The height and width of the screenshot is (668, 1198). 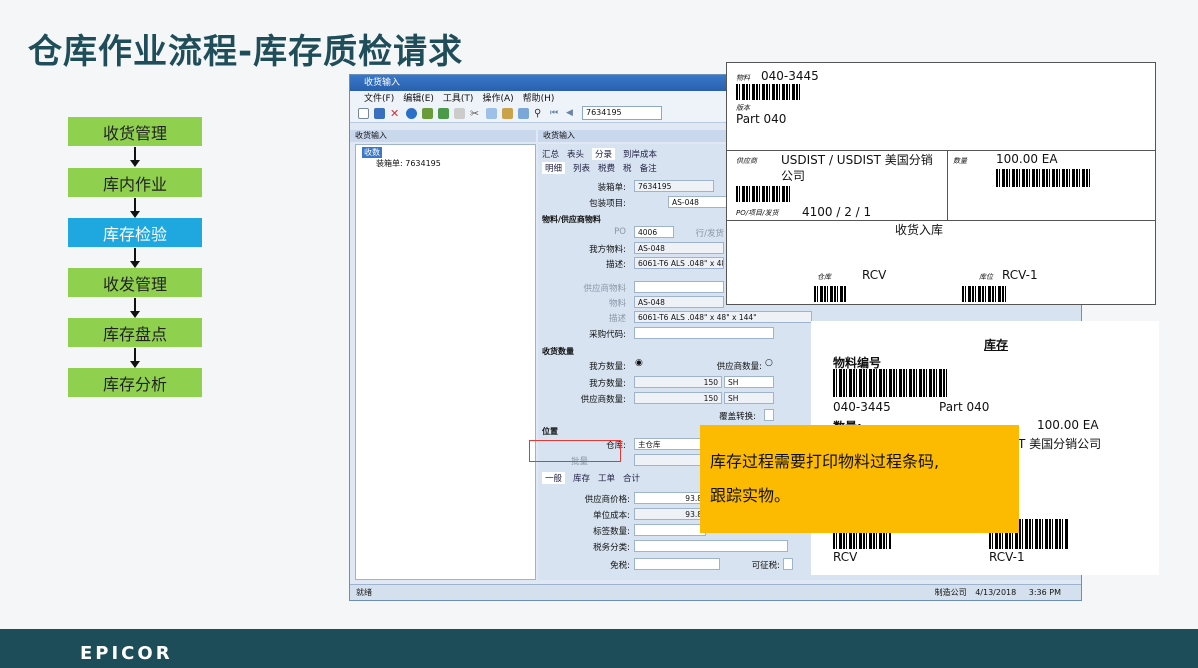 I want to click on tab-tax: 税, so click(x=627, y=168).